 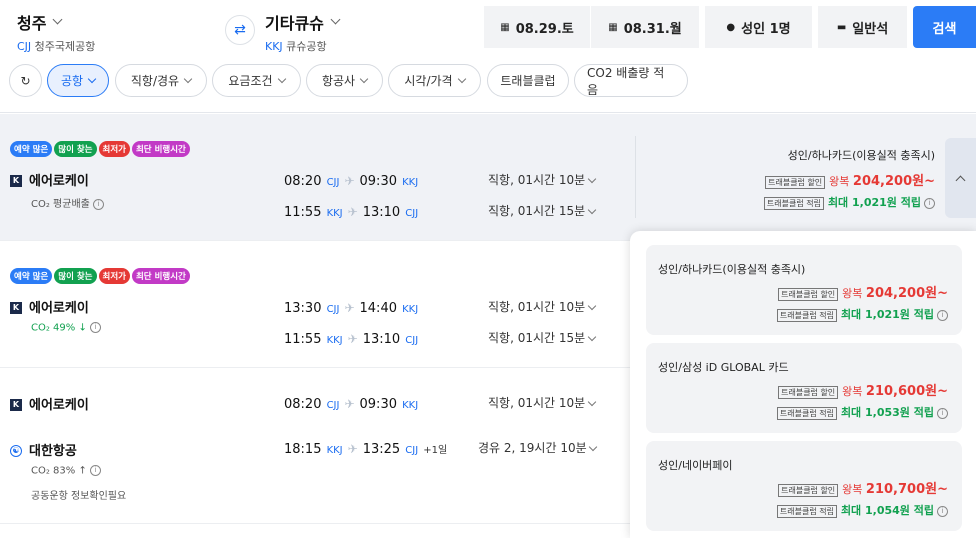 I want to click on collapse-button, so click(x=960, y=178).